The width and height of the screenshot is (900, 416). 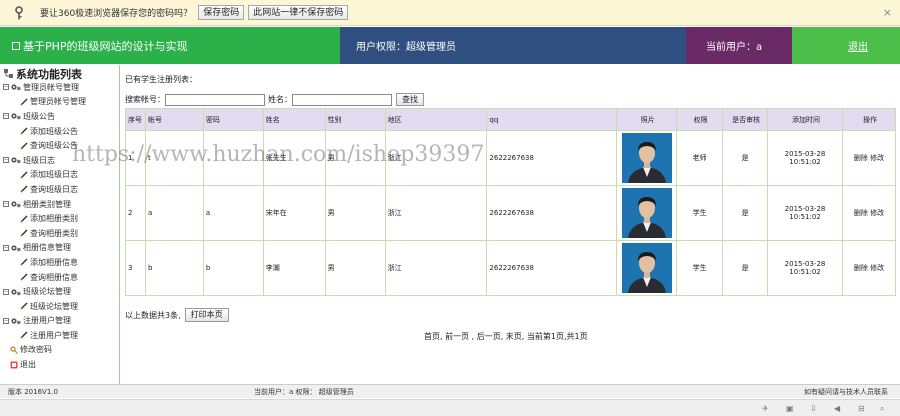 I want to click on sidebar-item: 查询相册类别, so click(x=59, y=233).